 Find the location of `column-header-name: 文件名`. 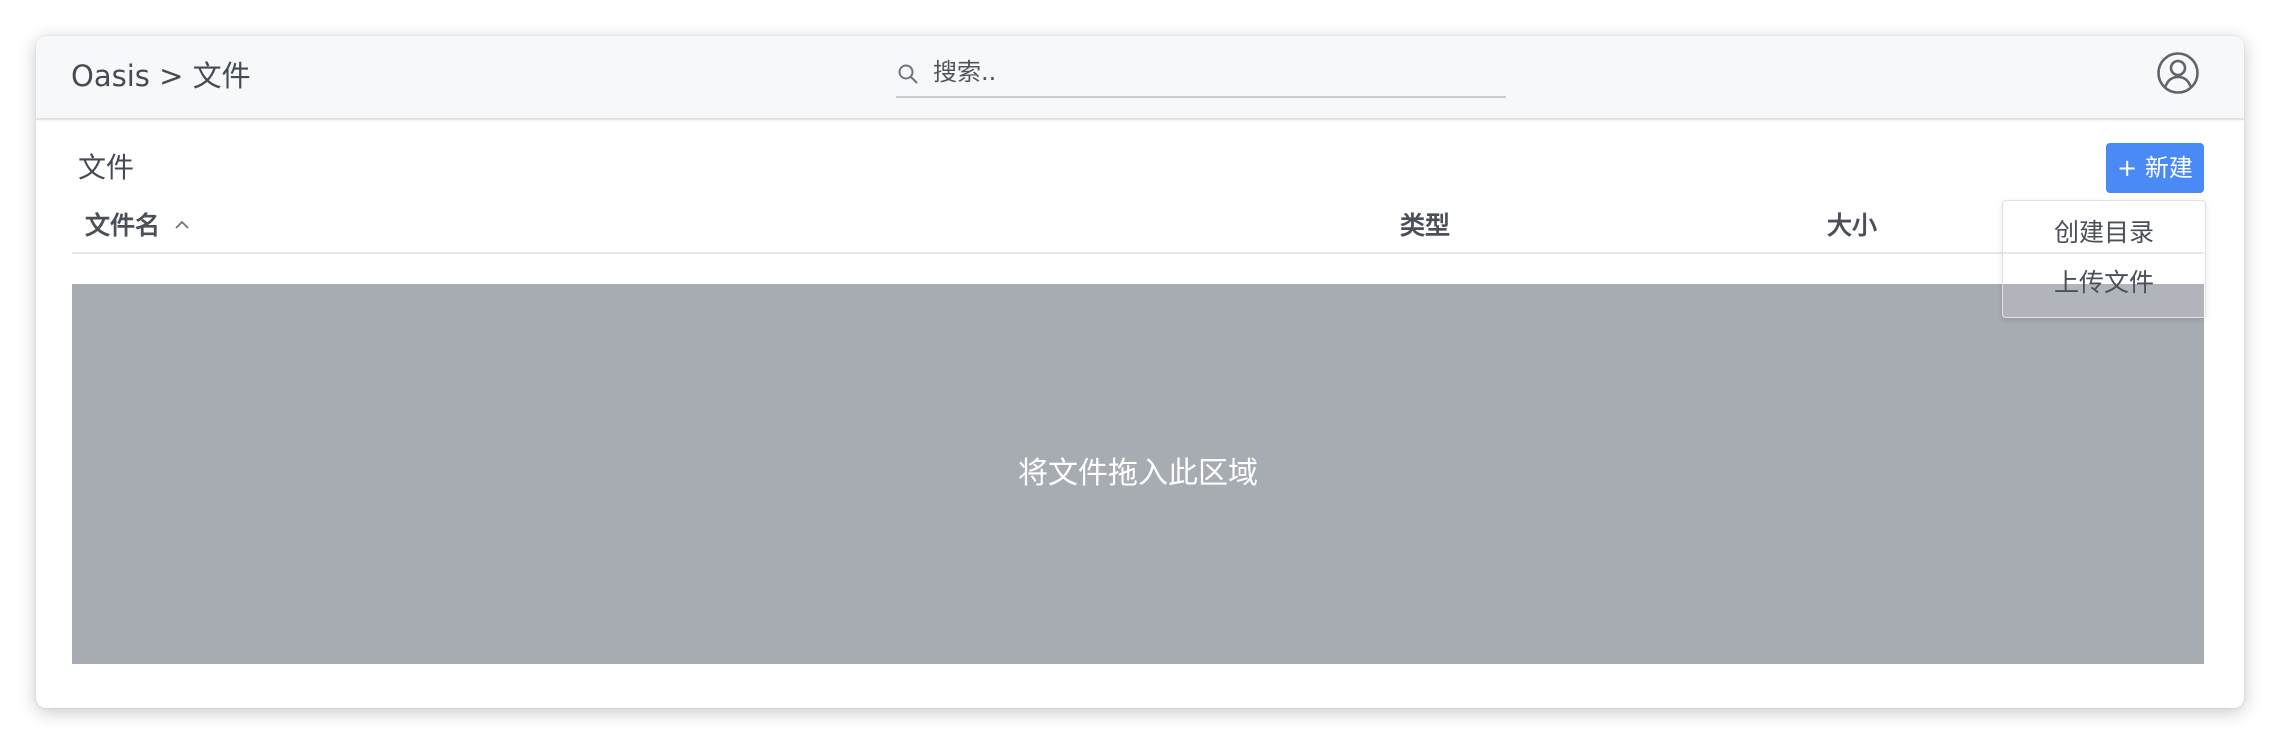

column-header-name: 文件名 is located at coordinates (137, 226).